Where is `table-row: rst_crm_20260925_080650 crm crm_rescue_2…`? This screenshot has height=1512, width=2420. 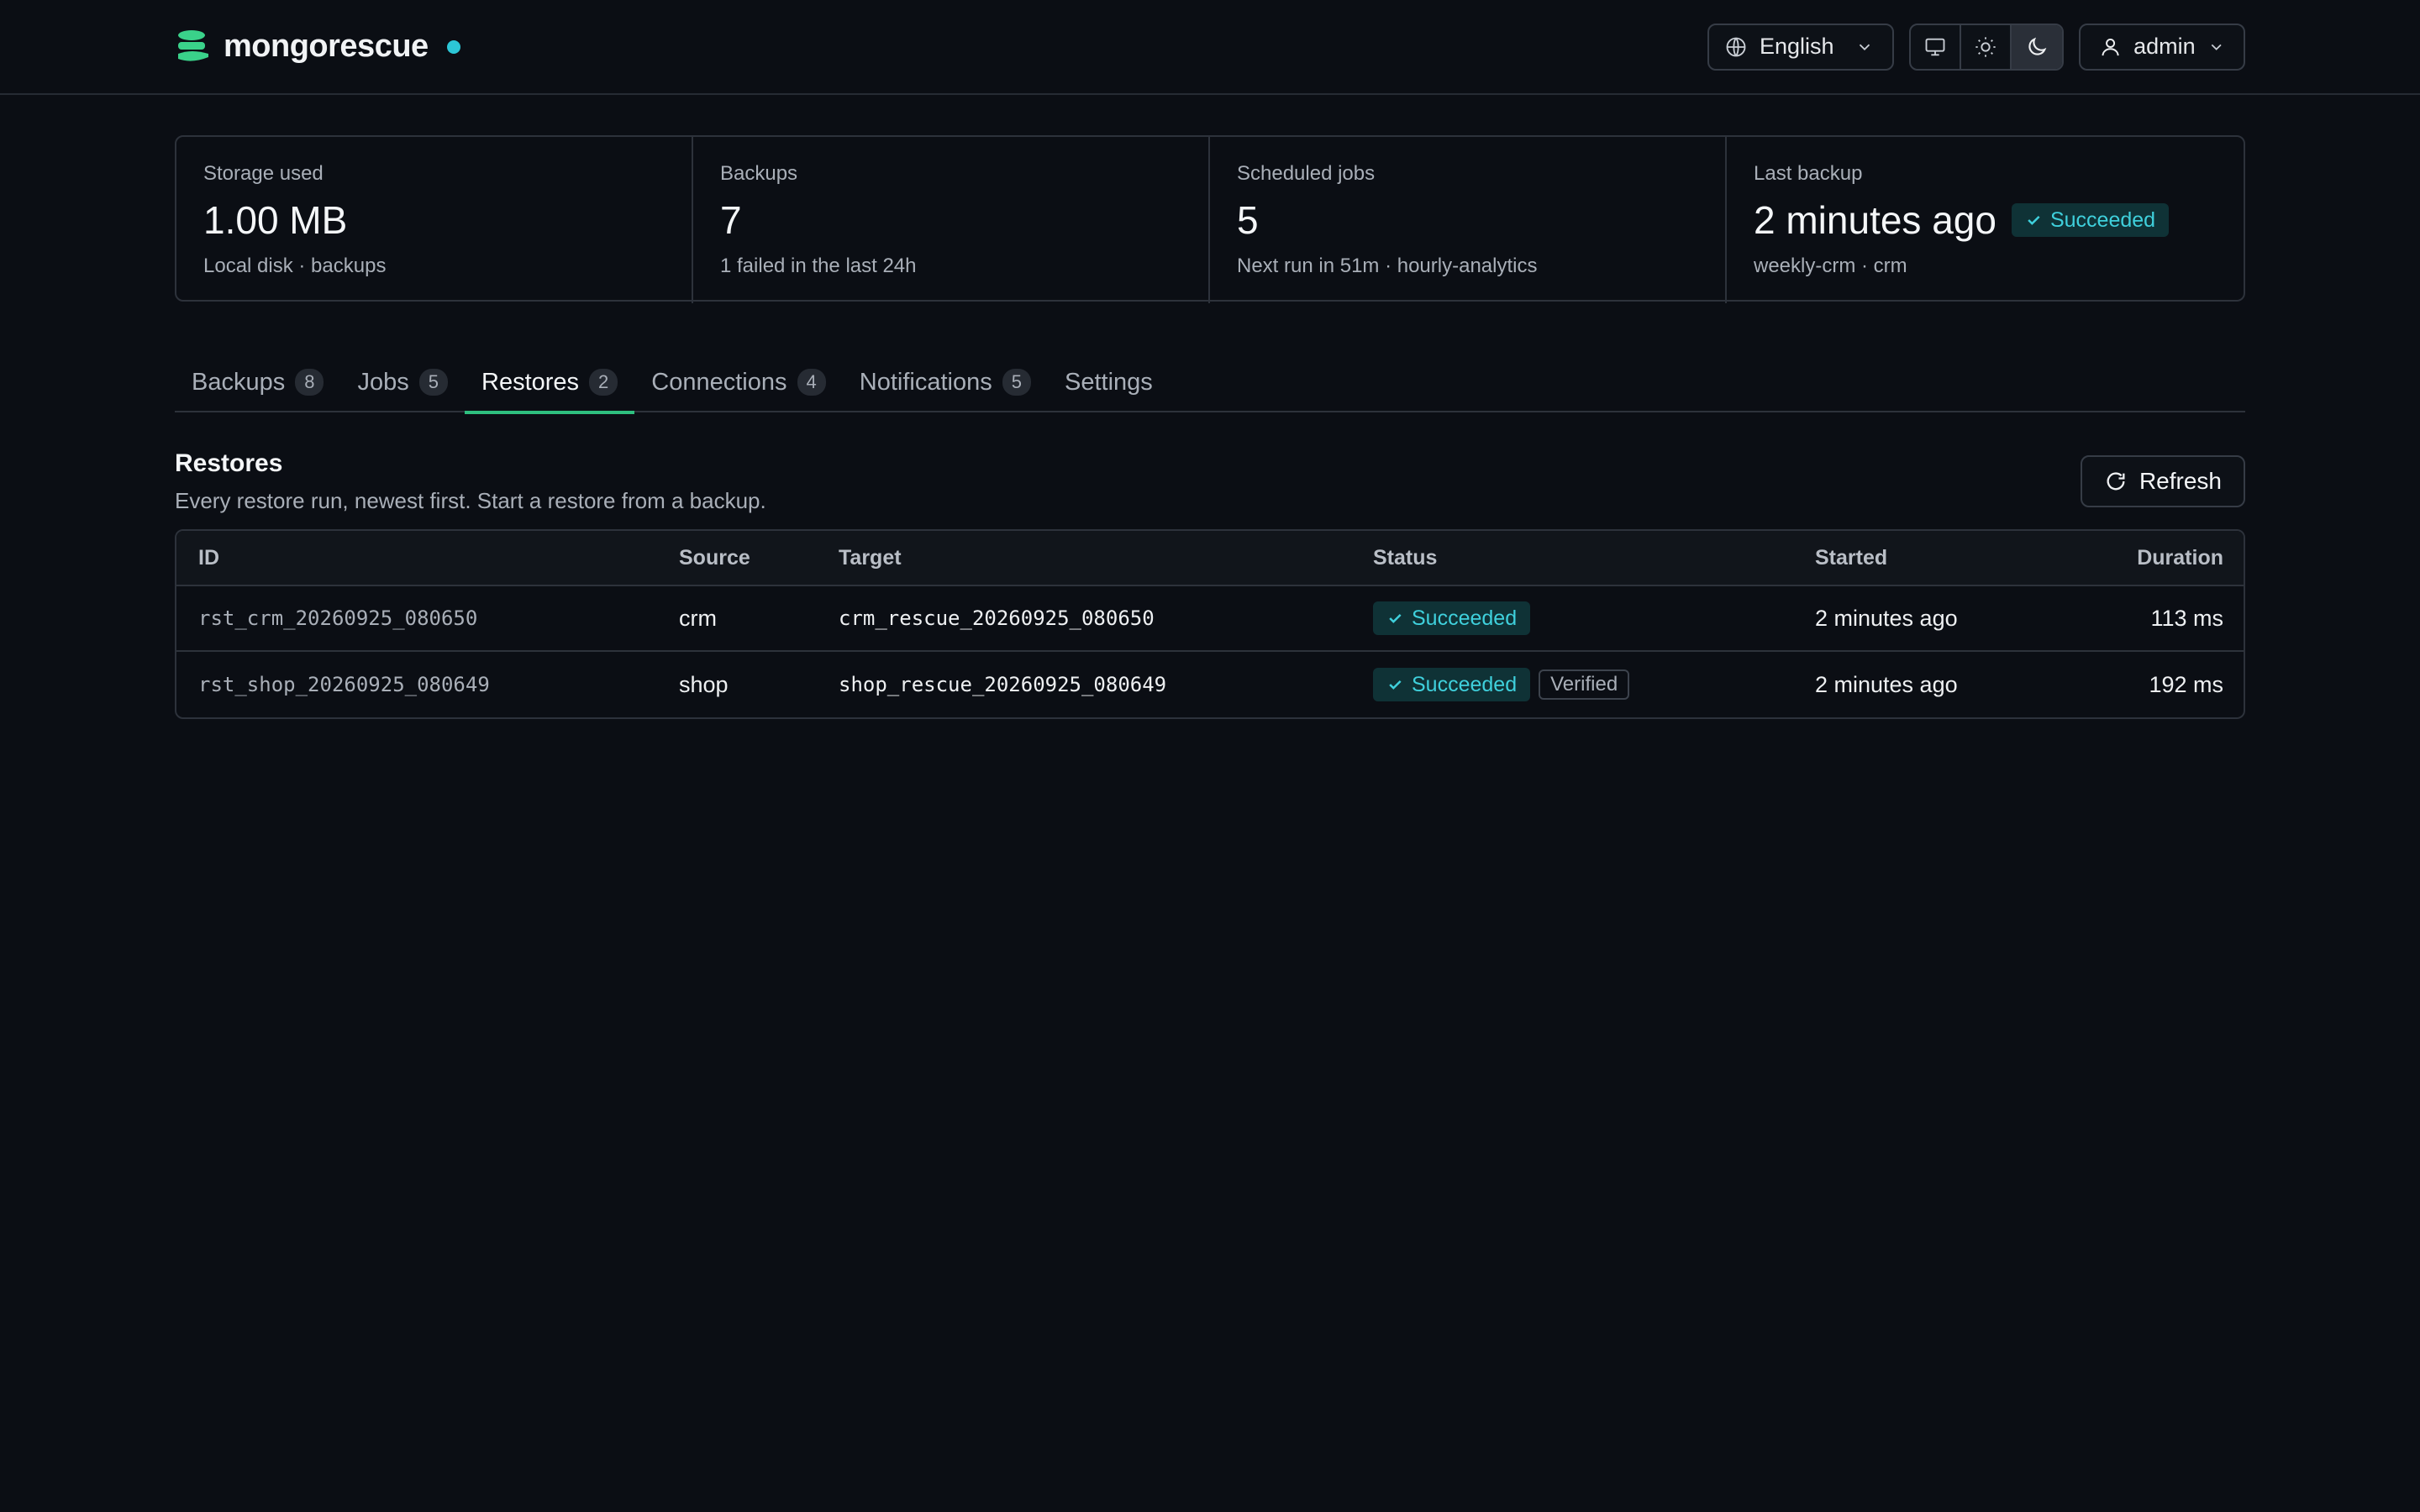
table-row: rst_crm_20260925_080650 crm crm_rescue_2… is located at coordinates (1210, 619).